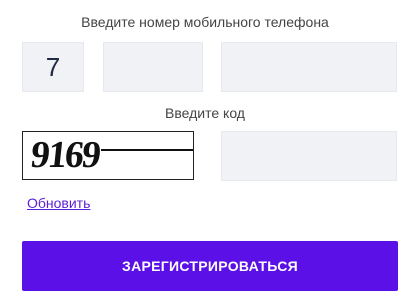 The height and width of the screenshot is (308, 410). I want to click on refresh-captcha-link: Обновить, so click(58, 203).